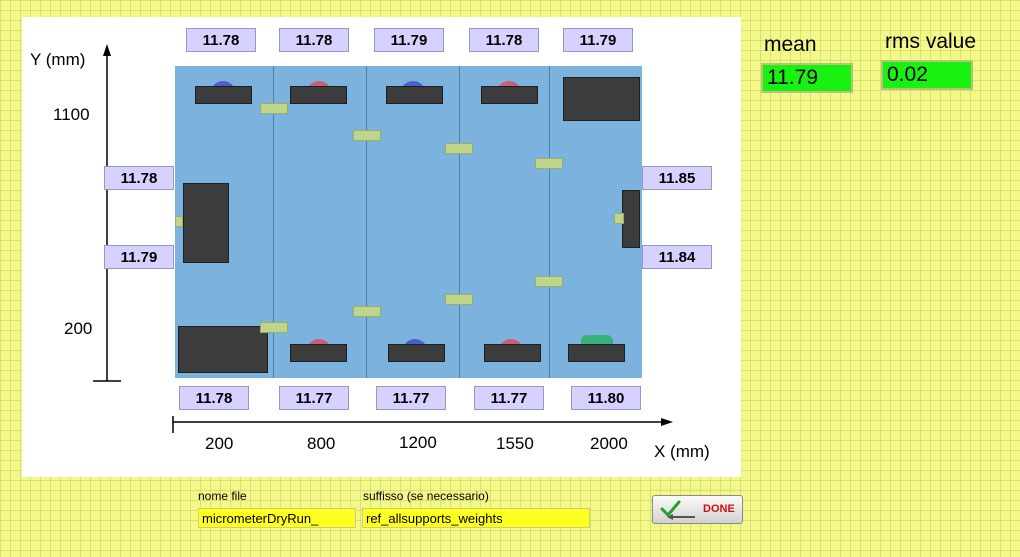 The image size is (1020, 557). What do you see at coordinates (78, 328) in the screenshot?
I see `y-tick-200: 200` at bounding box center [78, 328].